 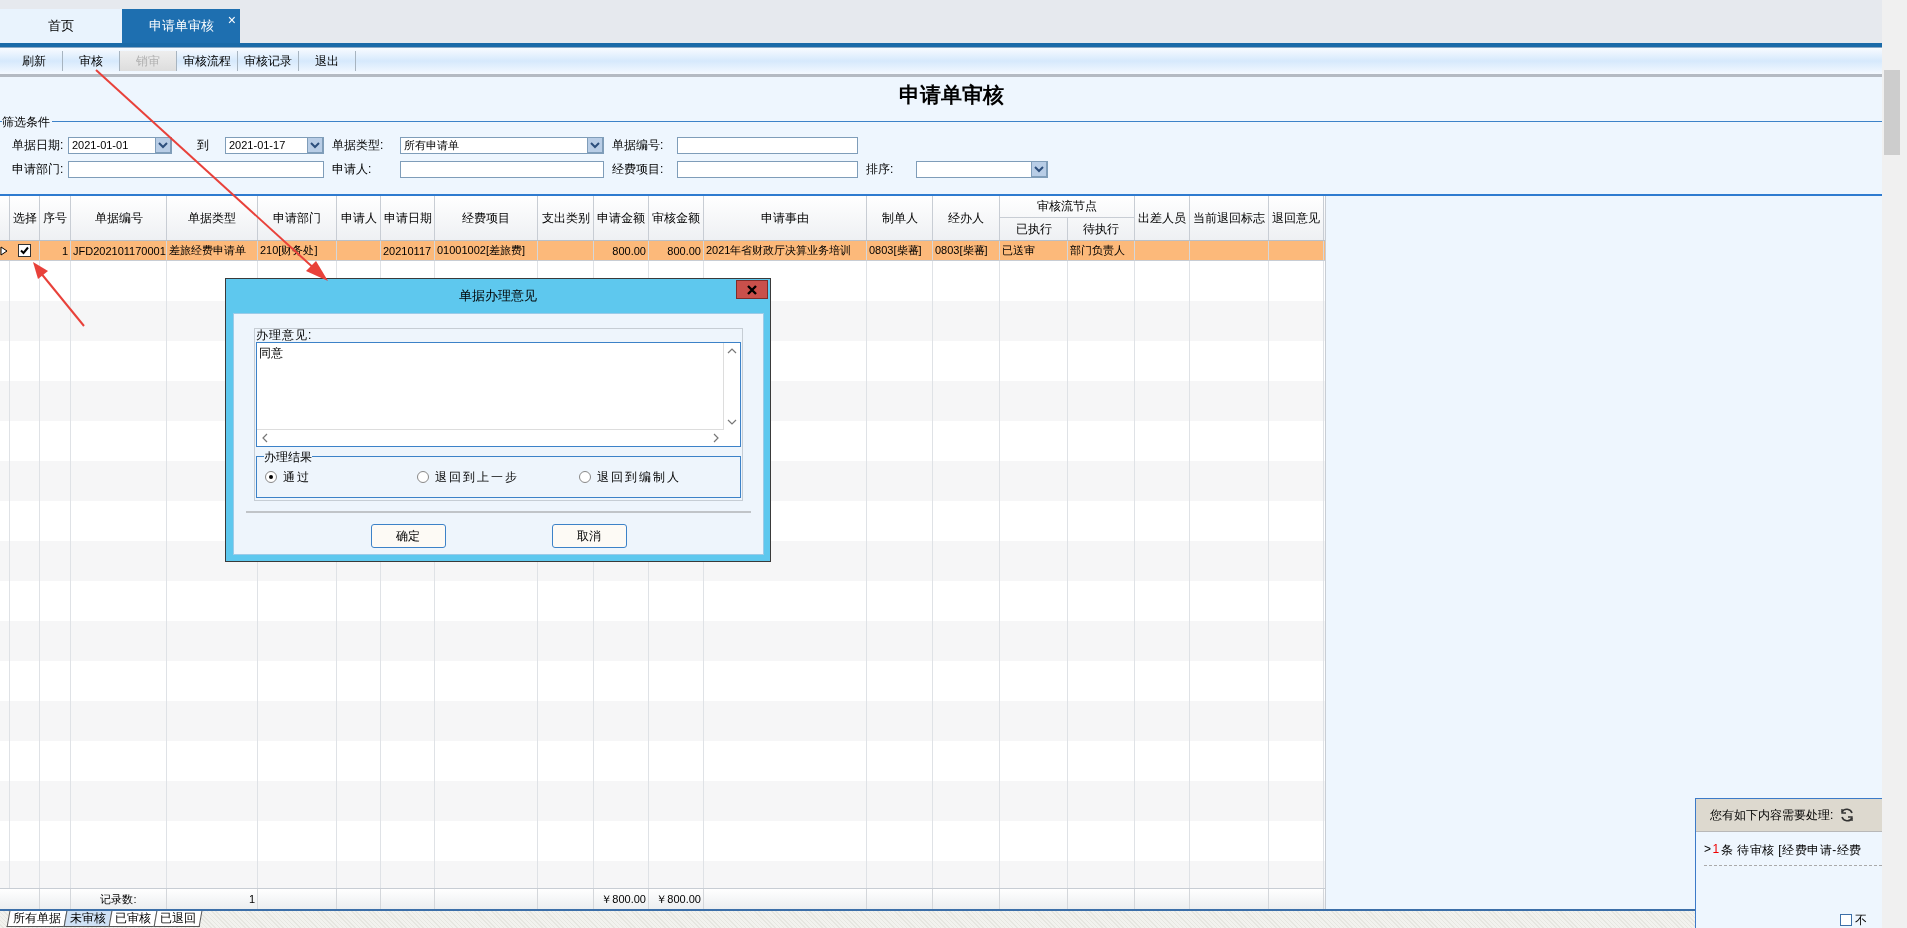 I want to click on tab: 首页, so click(x=61, y=26).